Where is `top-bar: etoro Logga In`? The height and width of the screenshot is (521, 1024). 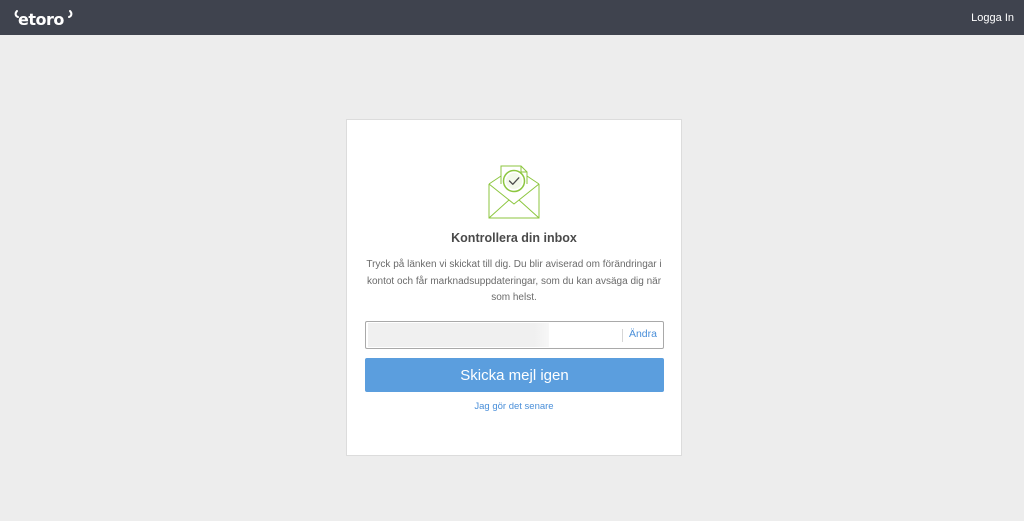
top-bar: etoro Logga In is located at coordinates (512, 17).